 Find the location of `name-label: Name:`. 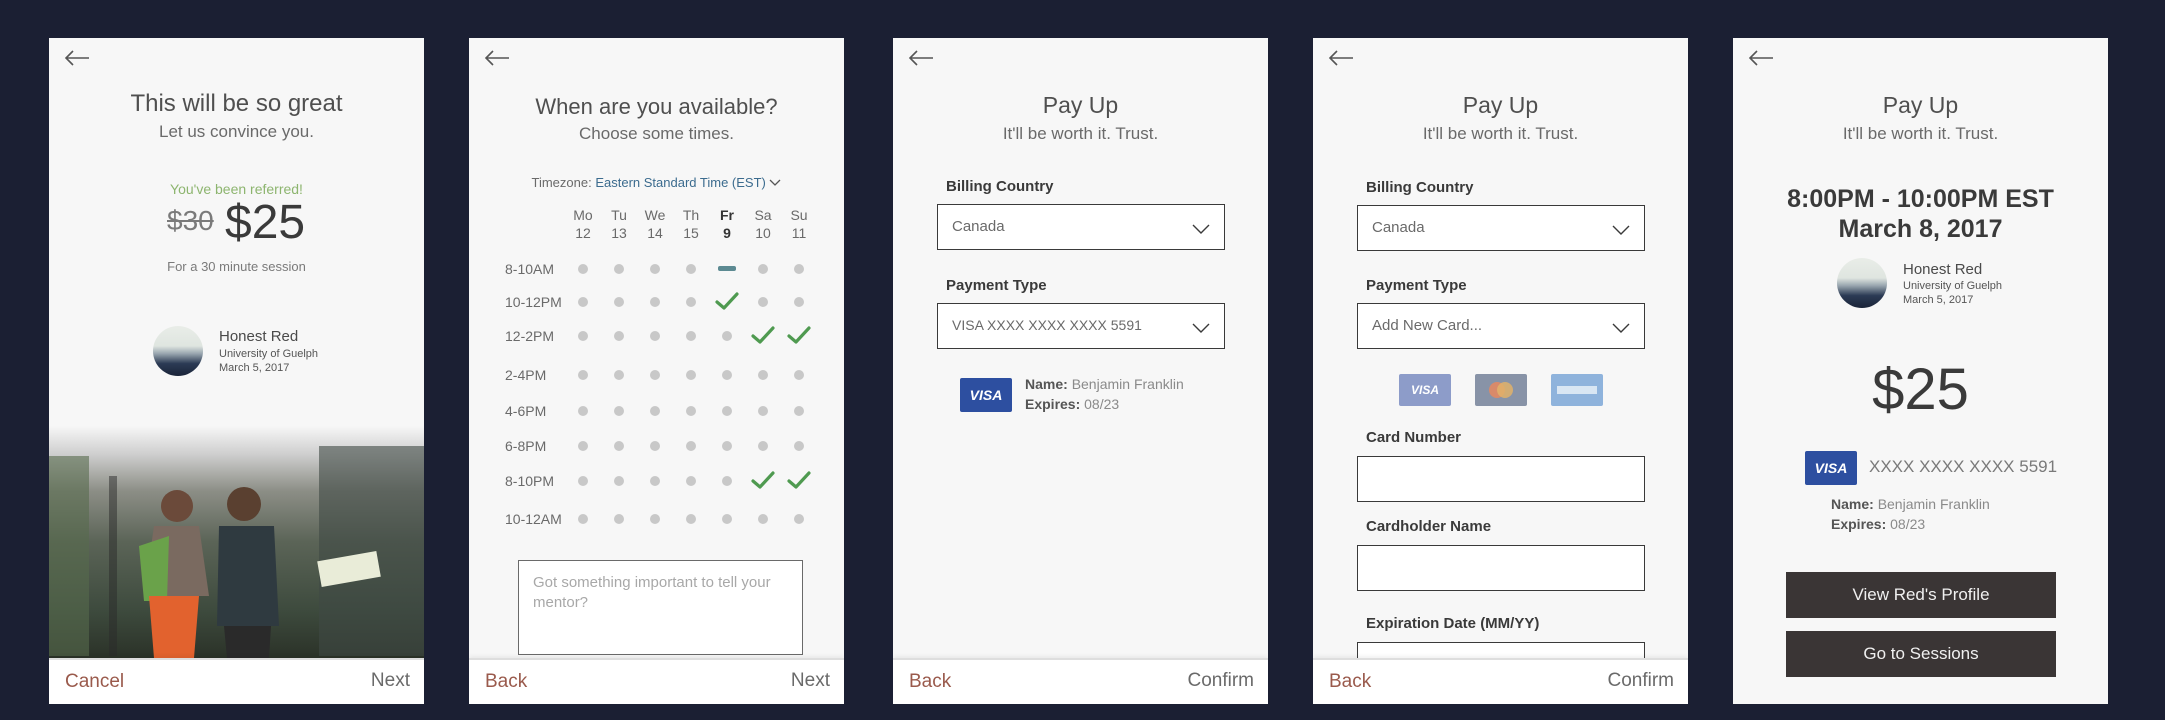

name-label: Name: is located at coordinates (1046, 384).